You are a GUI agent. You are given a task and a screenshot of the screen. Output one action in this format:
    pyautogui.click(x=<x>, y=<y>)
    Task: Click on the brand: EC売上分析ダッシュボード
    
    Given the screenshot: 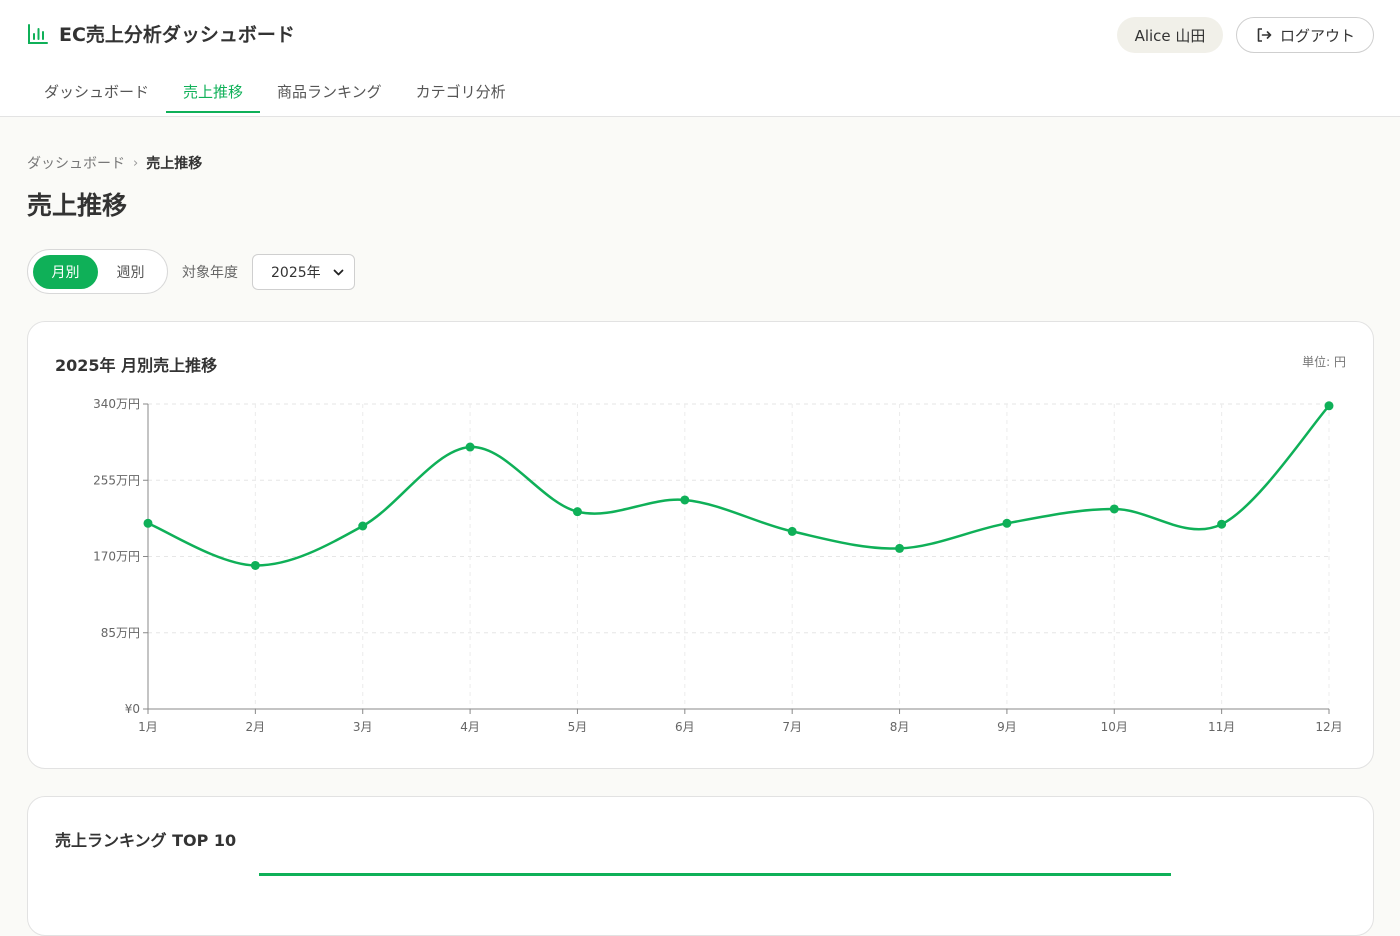 What is the action you would take?
    pyautogui.click(x=161, y=33)
    